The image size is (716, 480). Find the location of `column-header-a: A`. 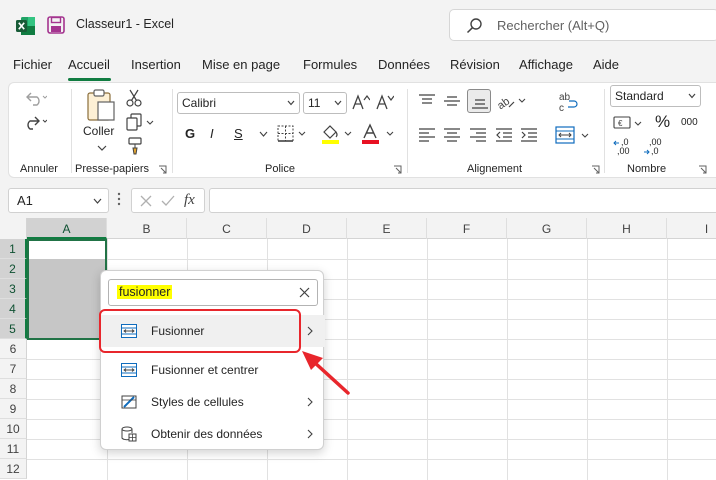

column-header-a: A is located at coordinates (67, 228).